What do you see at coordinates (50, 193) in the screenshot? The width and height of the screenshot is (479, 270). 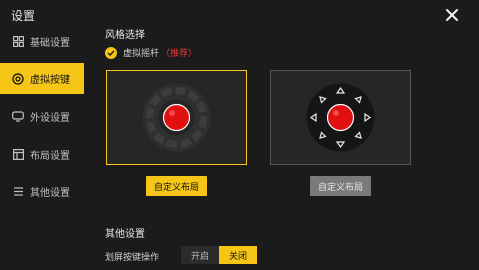 I see `sidebar-item-label: 其他设置` at bounding box center [50, 193].